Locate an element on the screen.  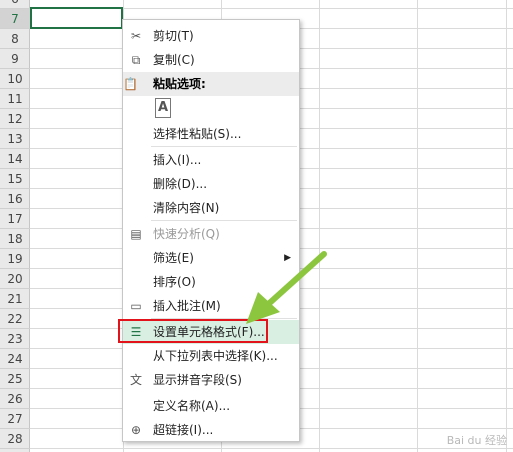
clipboard-icon: 📋 is located at coordinates (130, 84).